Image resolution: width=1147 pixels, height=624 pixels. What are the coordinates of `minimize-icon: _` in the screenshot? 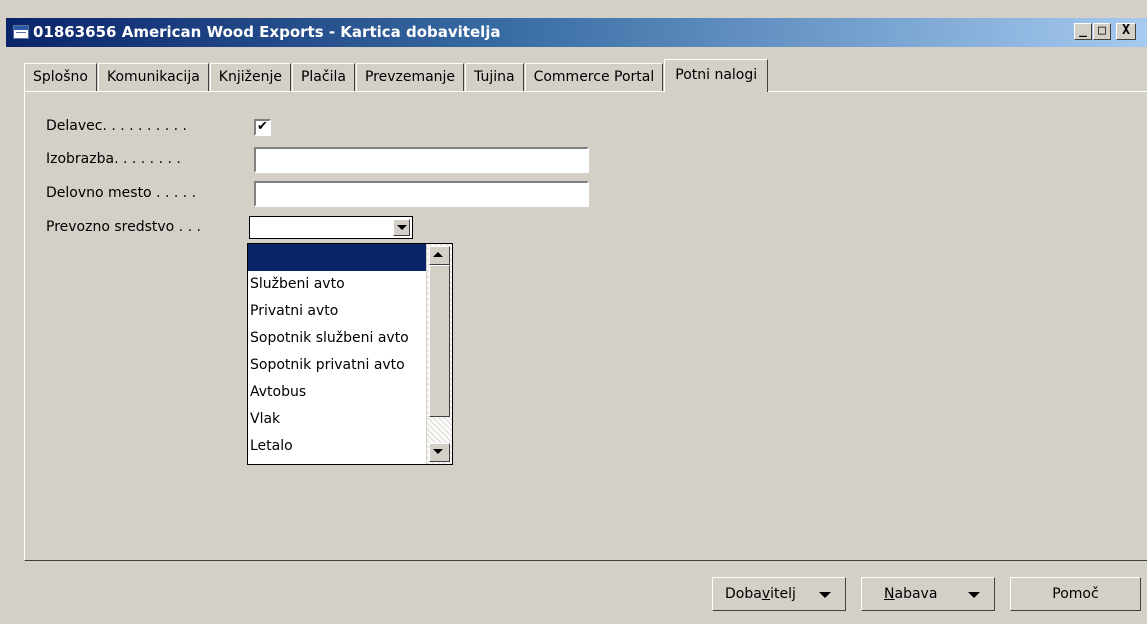 It's located at (1083, 30).